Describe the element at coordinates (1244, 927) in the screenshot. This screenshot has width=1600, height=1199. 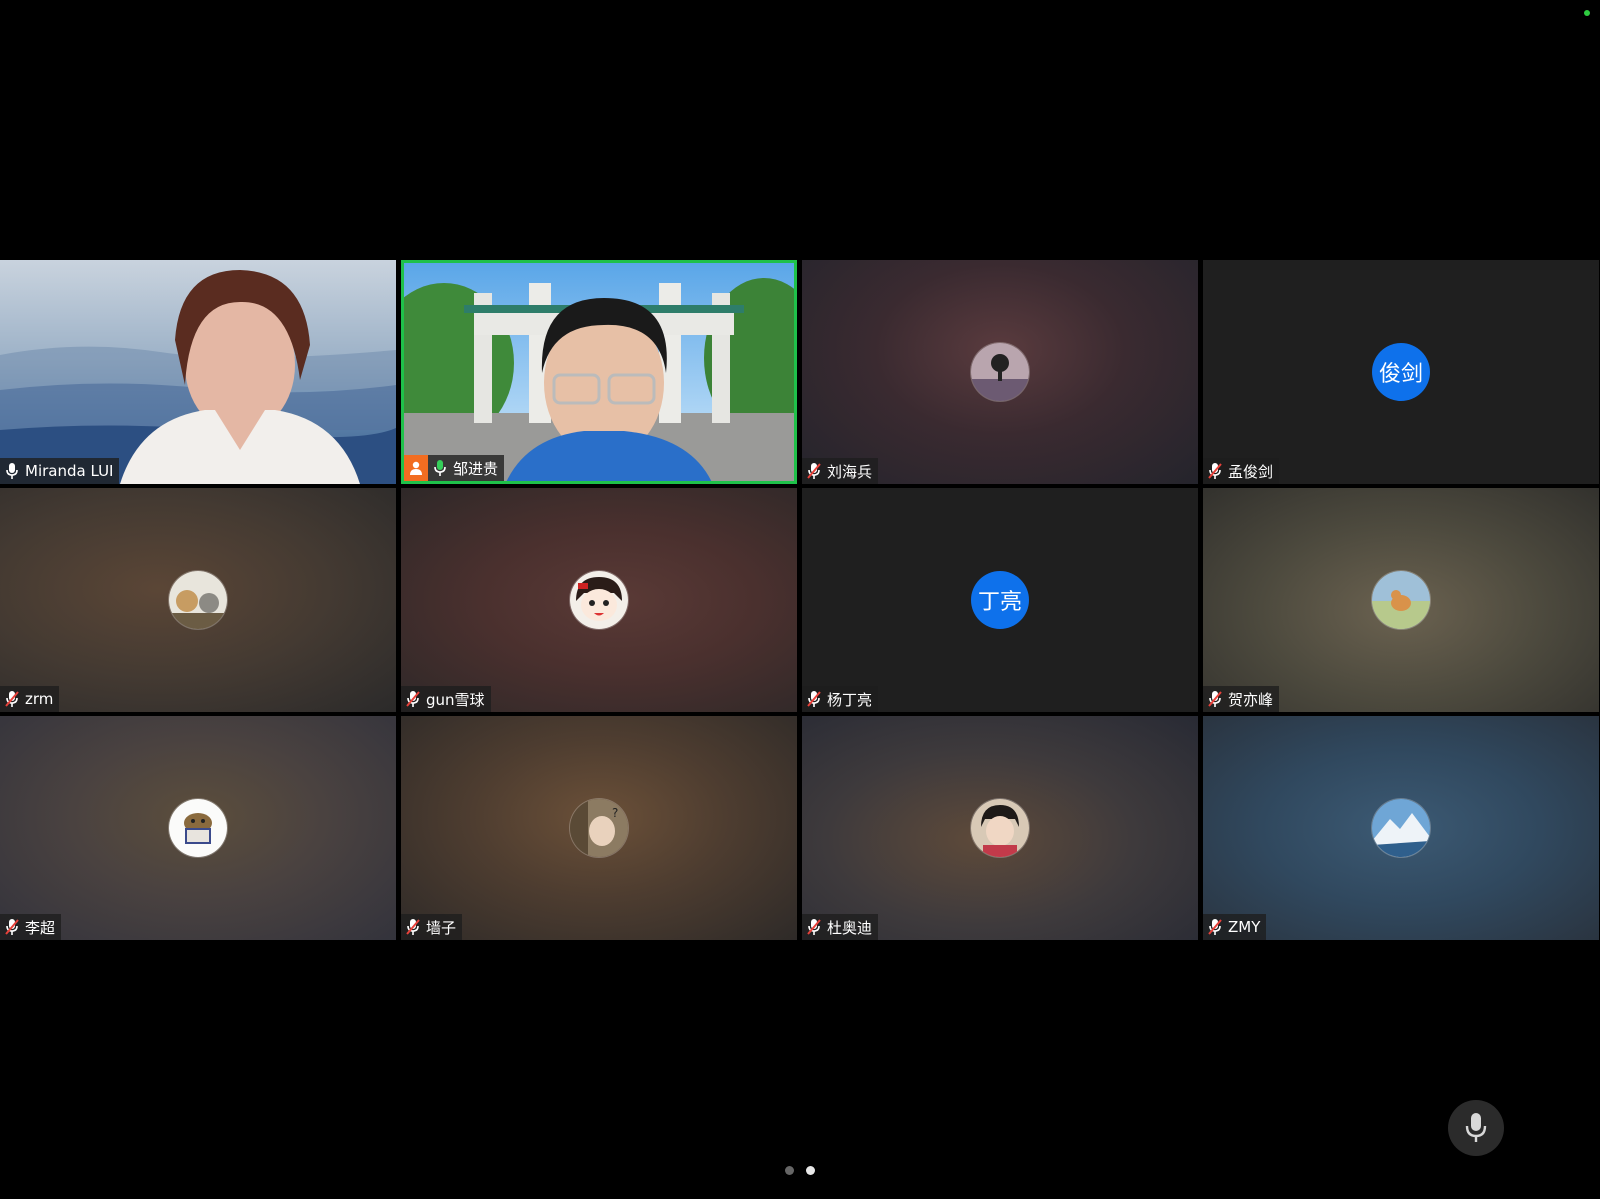
I see `participant-name: ZMY` at that location.